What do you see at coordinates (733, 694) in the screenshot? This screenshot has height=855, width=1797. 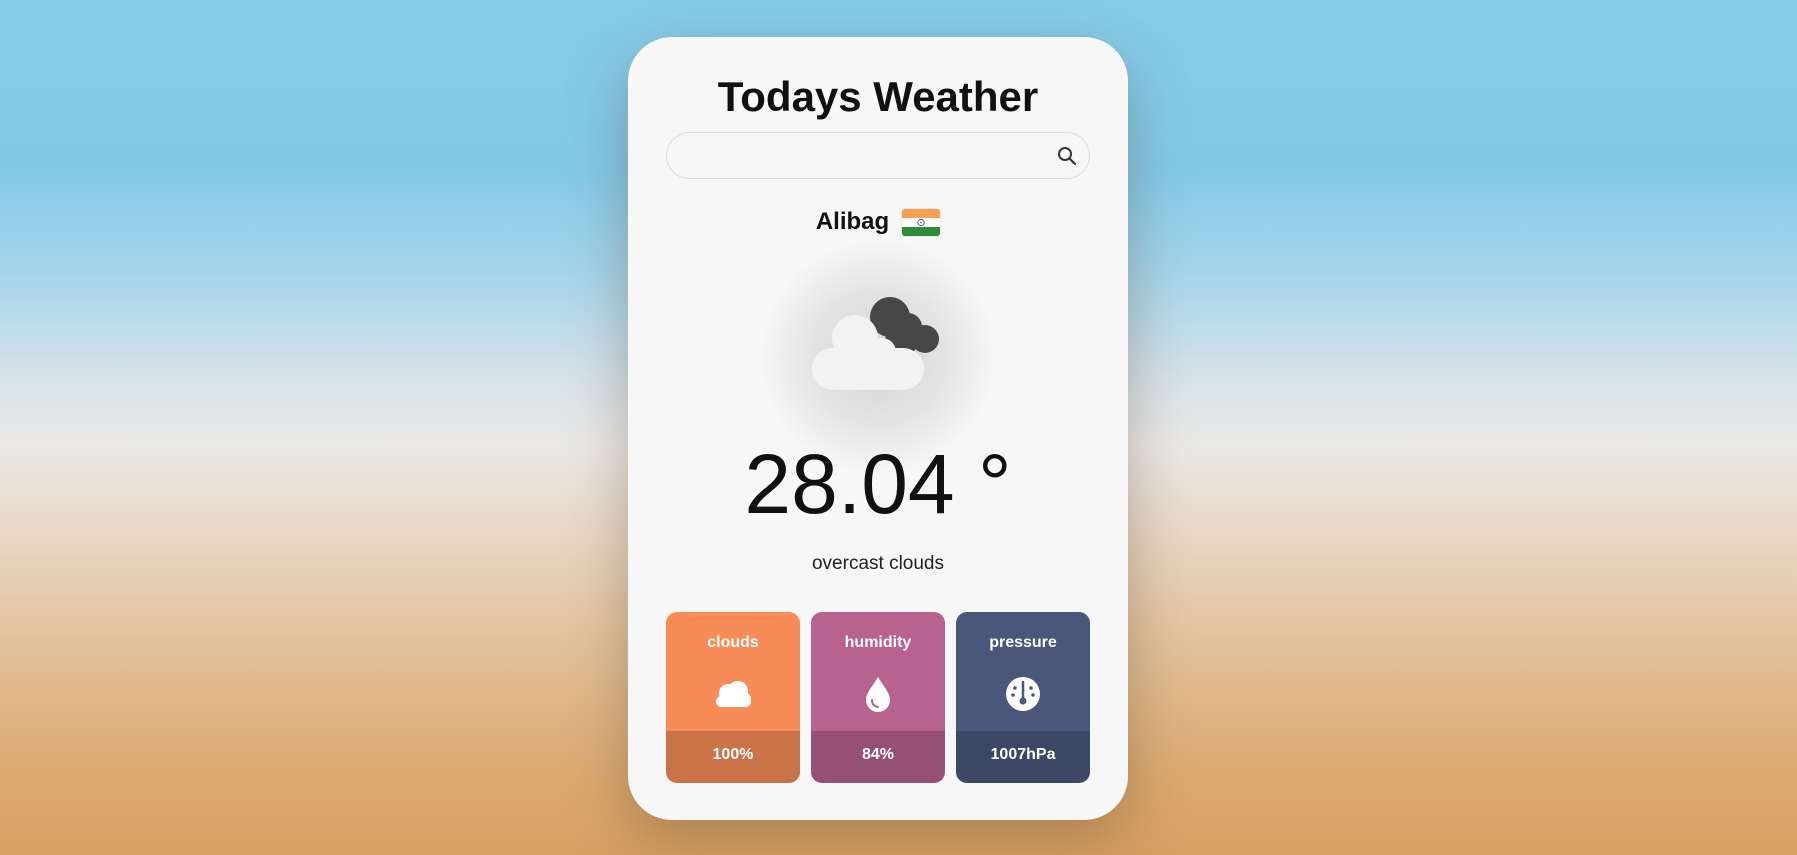 I see `cloud-icon` at bounding box center [733, 694].